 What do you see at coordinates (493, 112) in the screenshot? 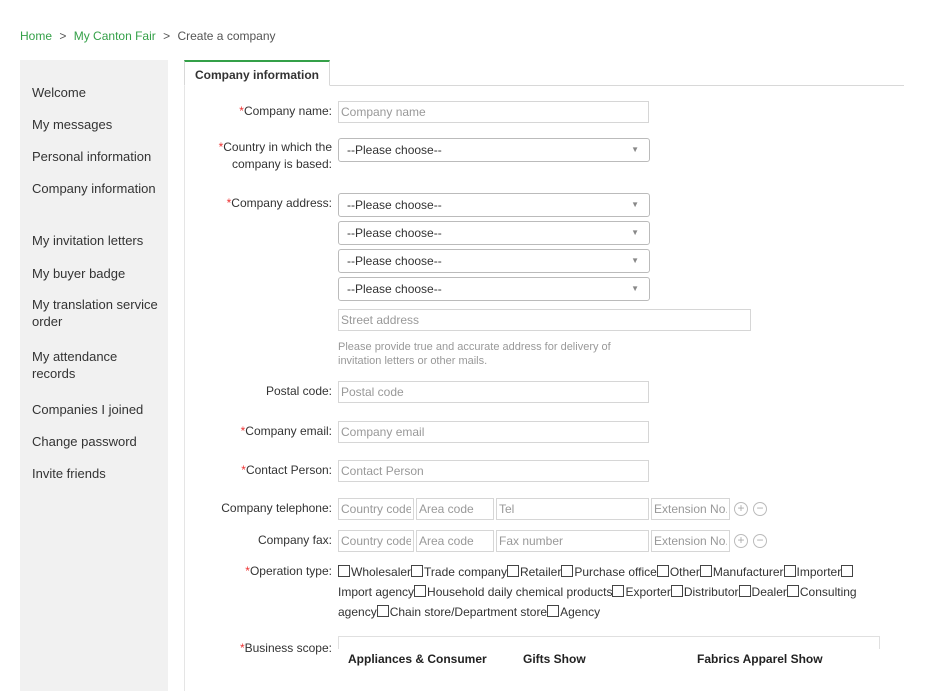
I see `company-name-input` at bounding box center [493, 112].